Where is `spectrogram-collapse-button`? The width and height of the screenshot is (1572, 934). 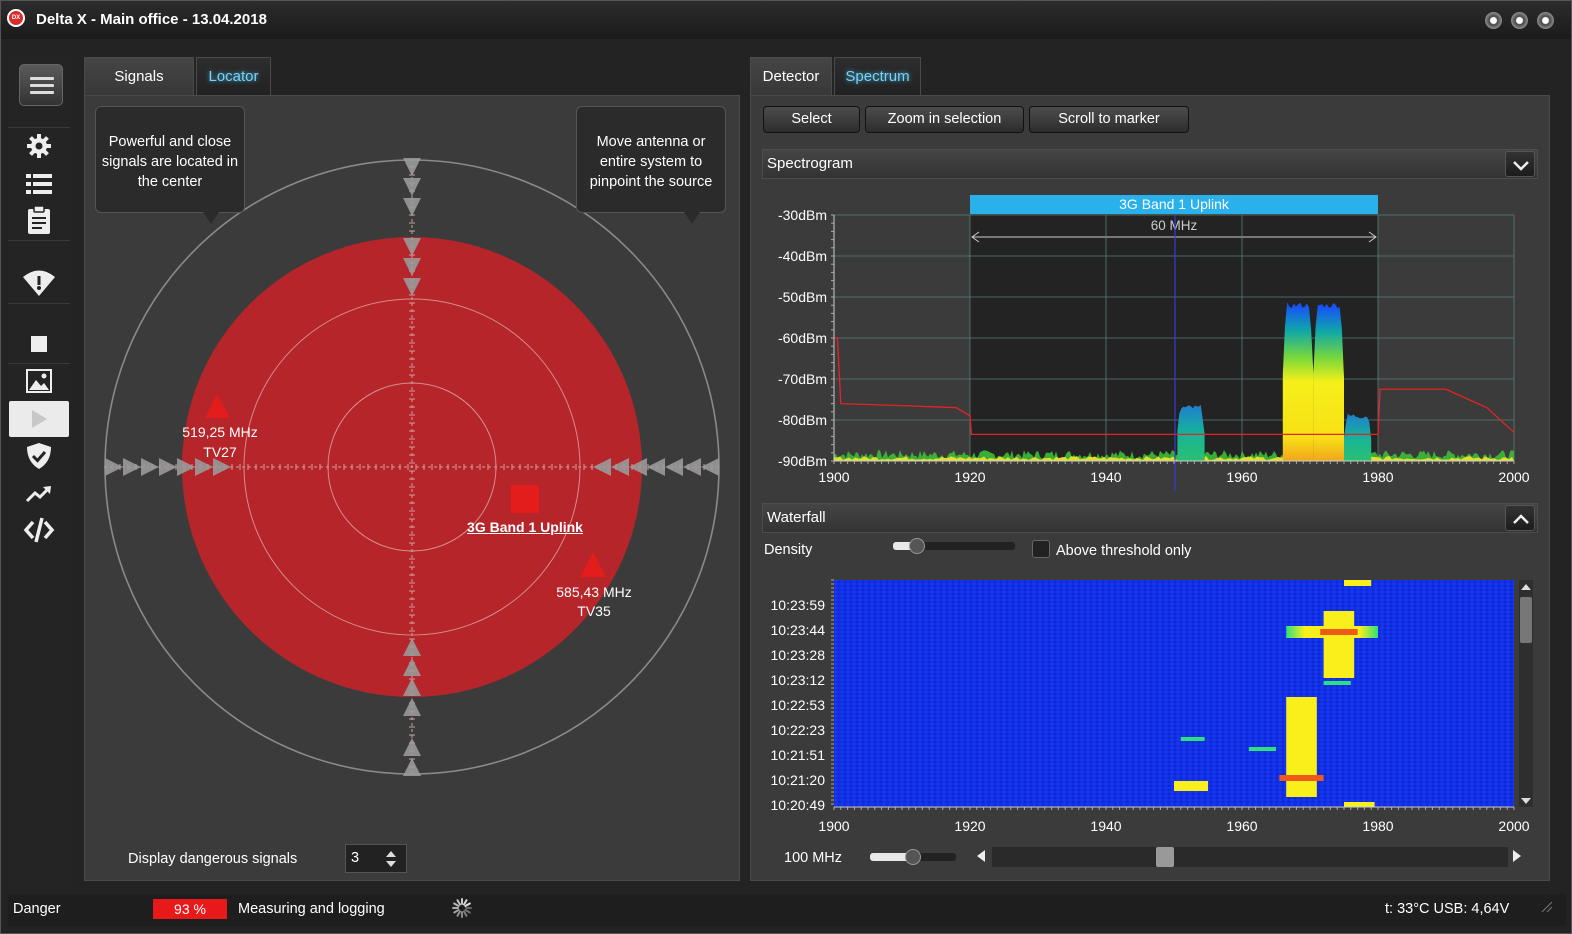
spectrogram-collapse-button is located at coordinates (1520, 164).